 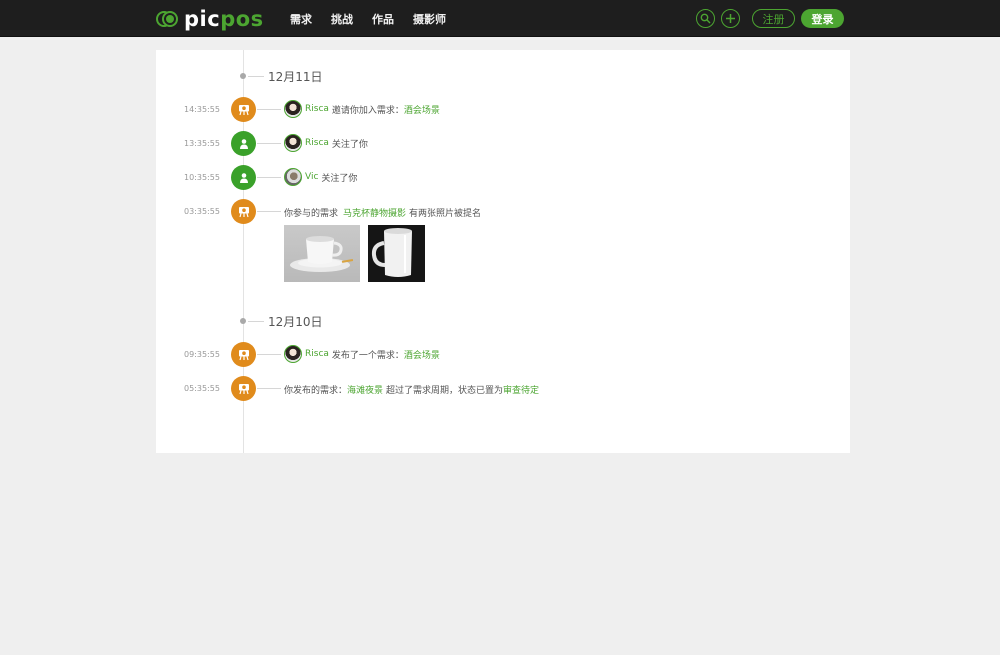 I want to click on event-time: 13:35:55, so click(x=202, y=143).